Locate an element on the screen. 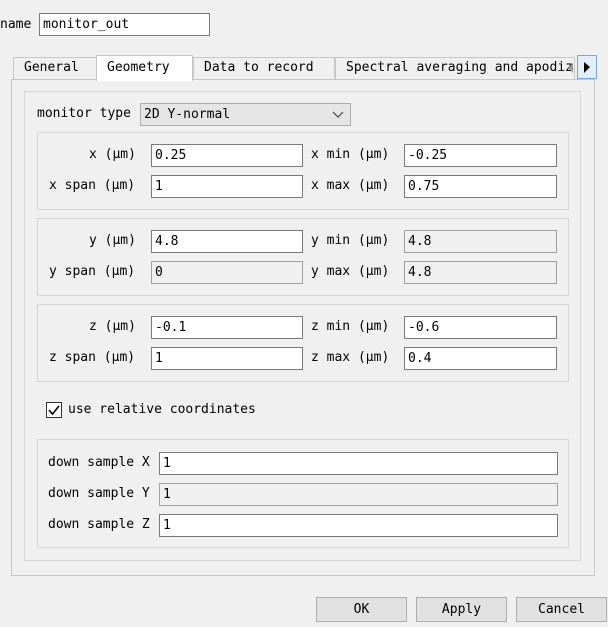  tab-scroll-left-button is located at coordinates (570, 68).